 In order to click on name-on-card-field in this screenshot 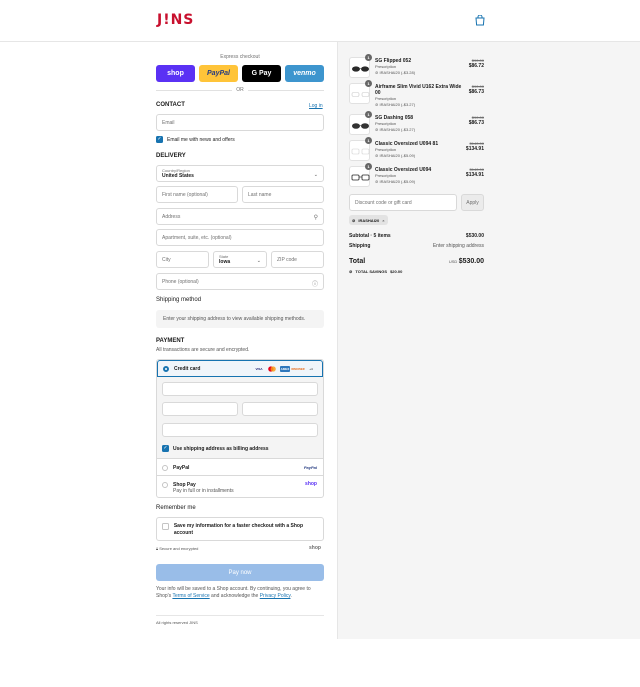, I will do `click(240, 430)`.